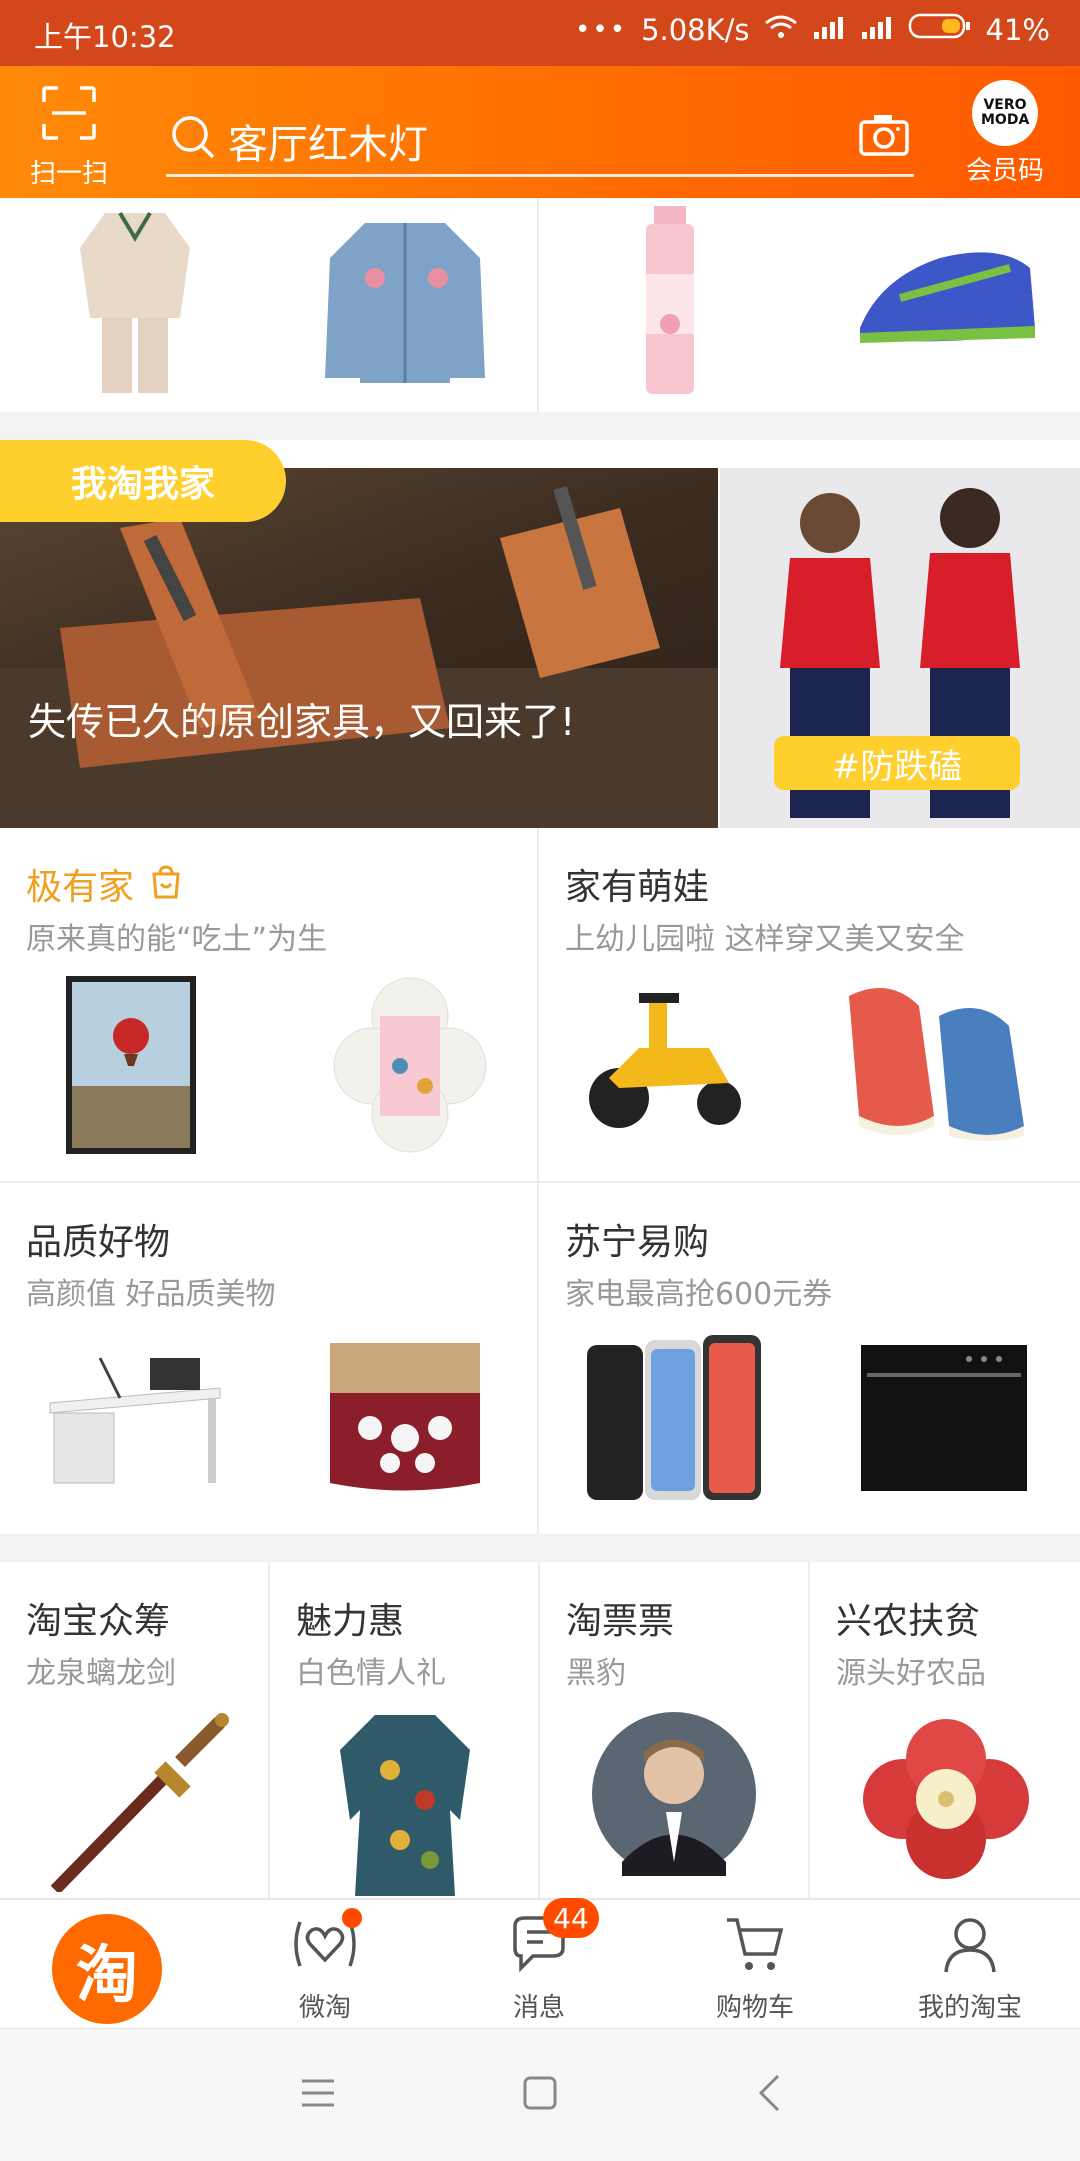 The image size is (1080, 2161). I want to click on menu-icon, so click(318, 2095).